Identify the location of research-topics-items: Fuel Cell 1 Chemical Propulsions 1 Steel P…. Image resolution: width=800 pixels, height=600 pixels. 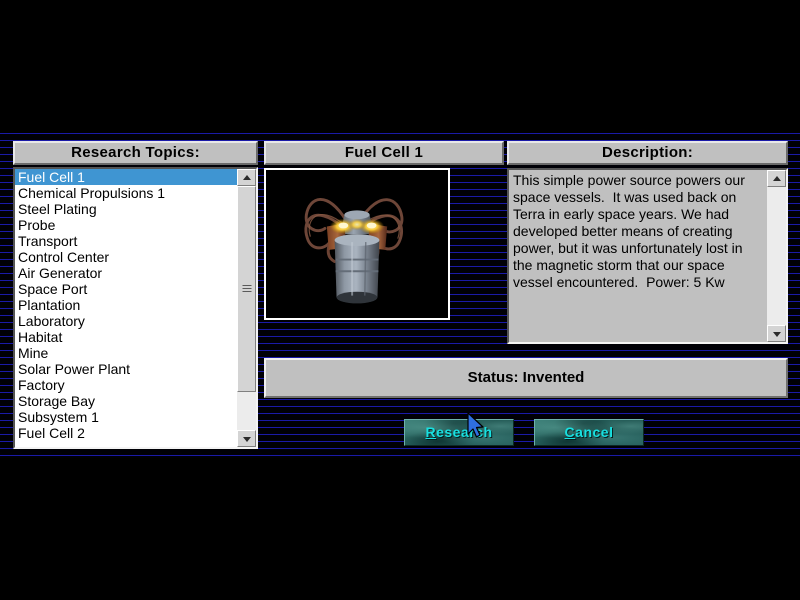
(126, 308).